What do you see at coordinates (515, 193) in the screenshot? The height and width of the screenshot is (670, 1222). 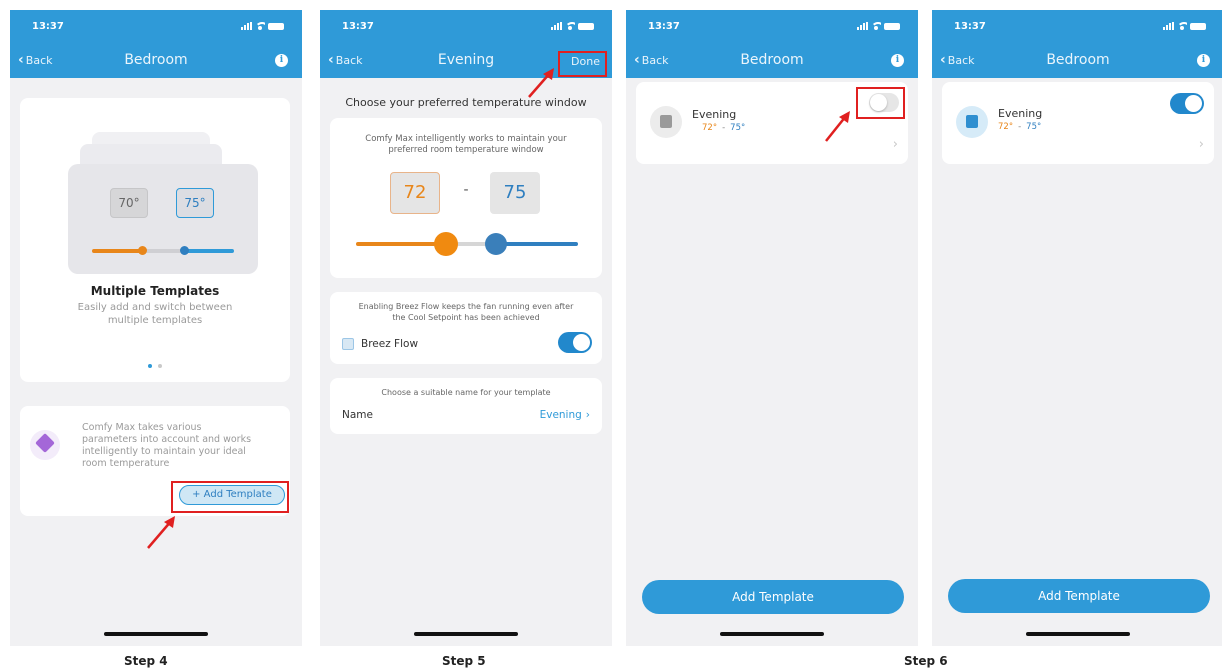 I see `cool-setpoint: 75` at bounding box center [515, 193].